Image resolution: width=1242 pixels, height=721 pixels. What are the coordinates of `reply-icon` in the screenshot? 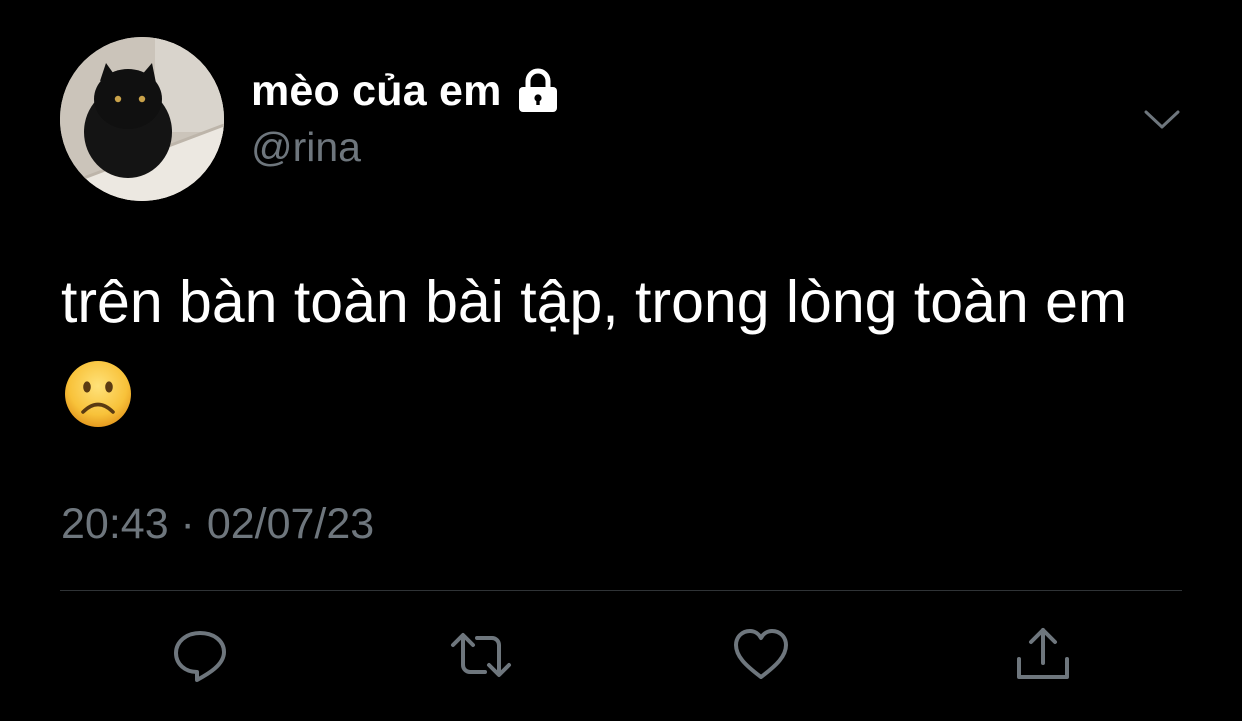 It's located at (200, 655).